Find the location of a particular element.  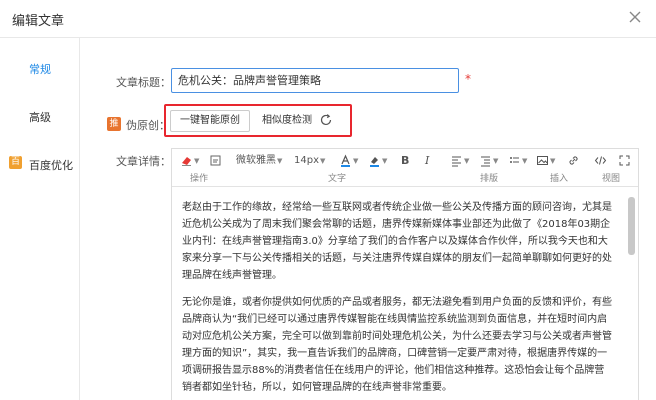

format-painter-icon is located at coordinates (215, 161).